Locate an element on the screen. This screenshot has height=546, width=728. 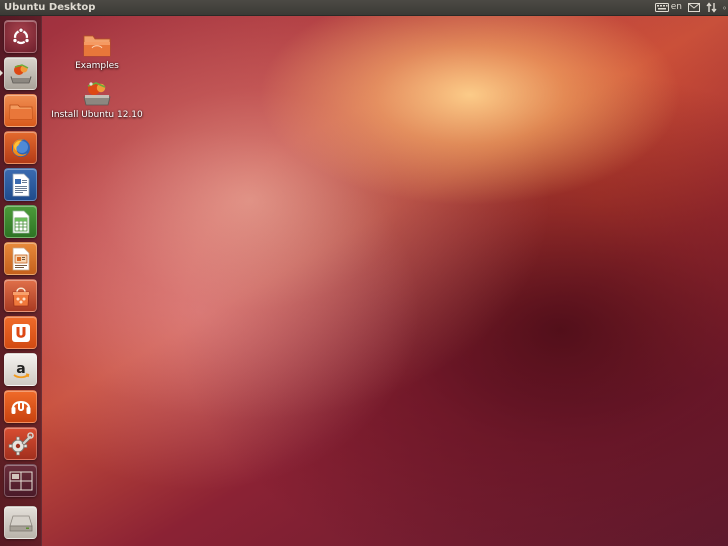
launcher-item-firefox is located at coordinates (20, 147).